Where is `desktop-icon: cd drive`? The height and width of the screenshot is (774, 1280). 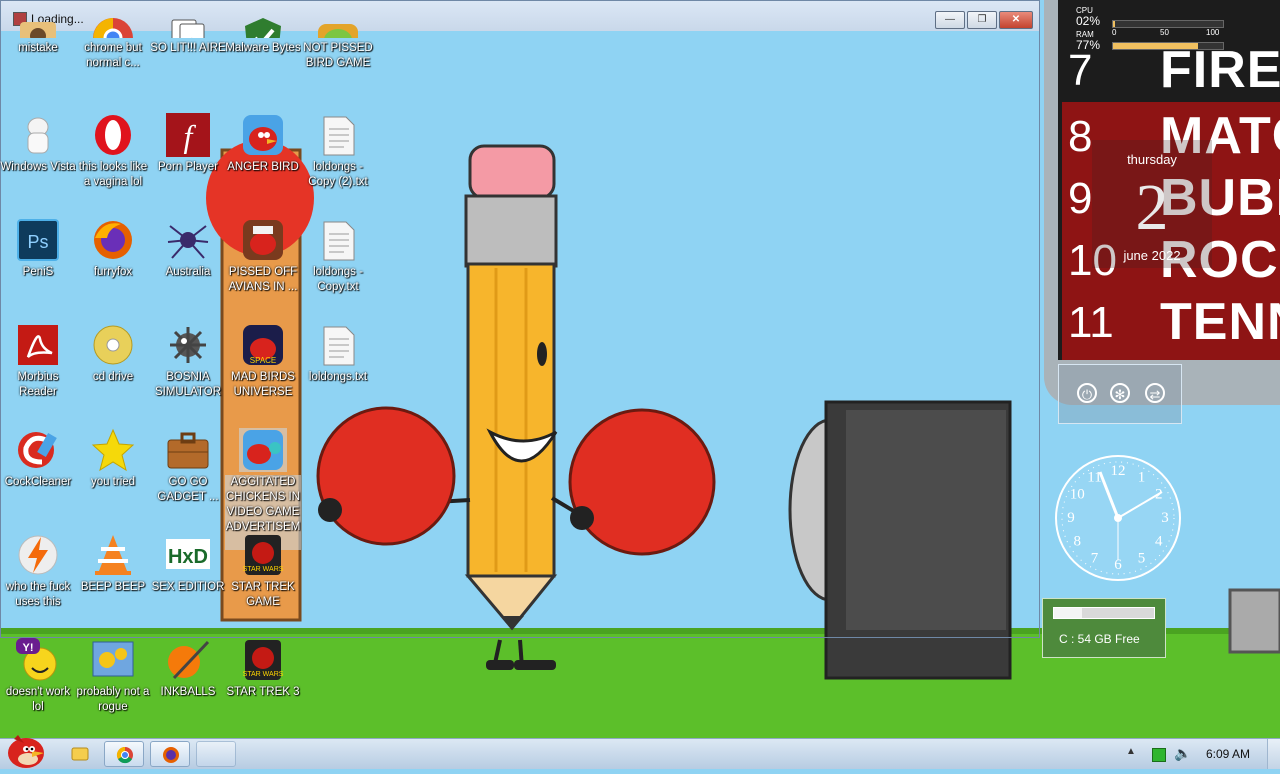 desktop-icon: cd drive is located at coordinates (113, 354).